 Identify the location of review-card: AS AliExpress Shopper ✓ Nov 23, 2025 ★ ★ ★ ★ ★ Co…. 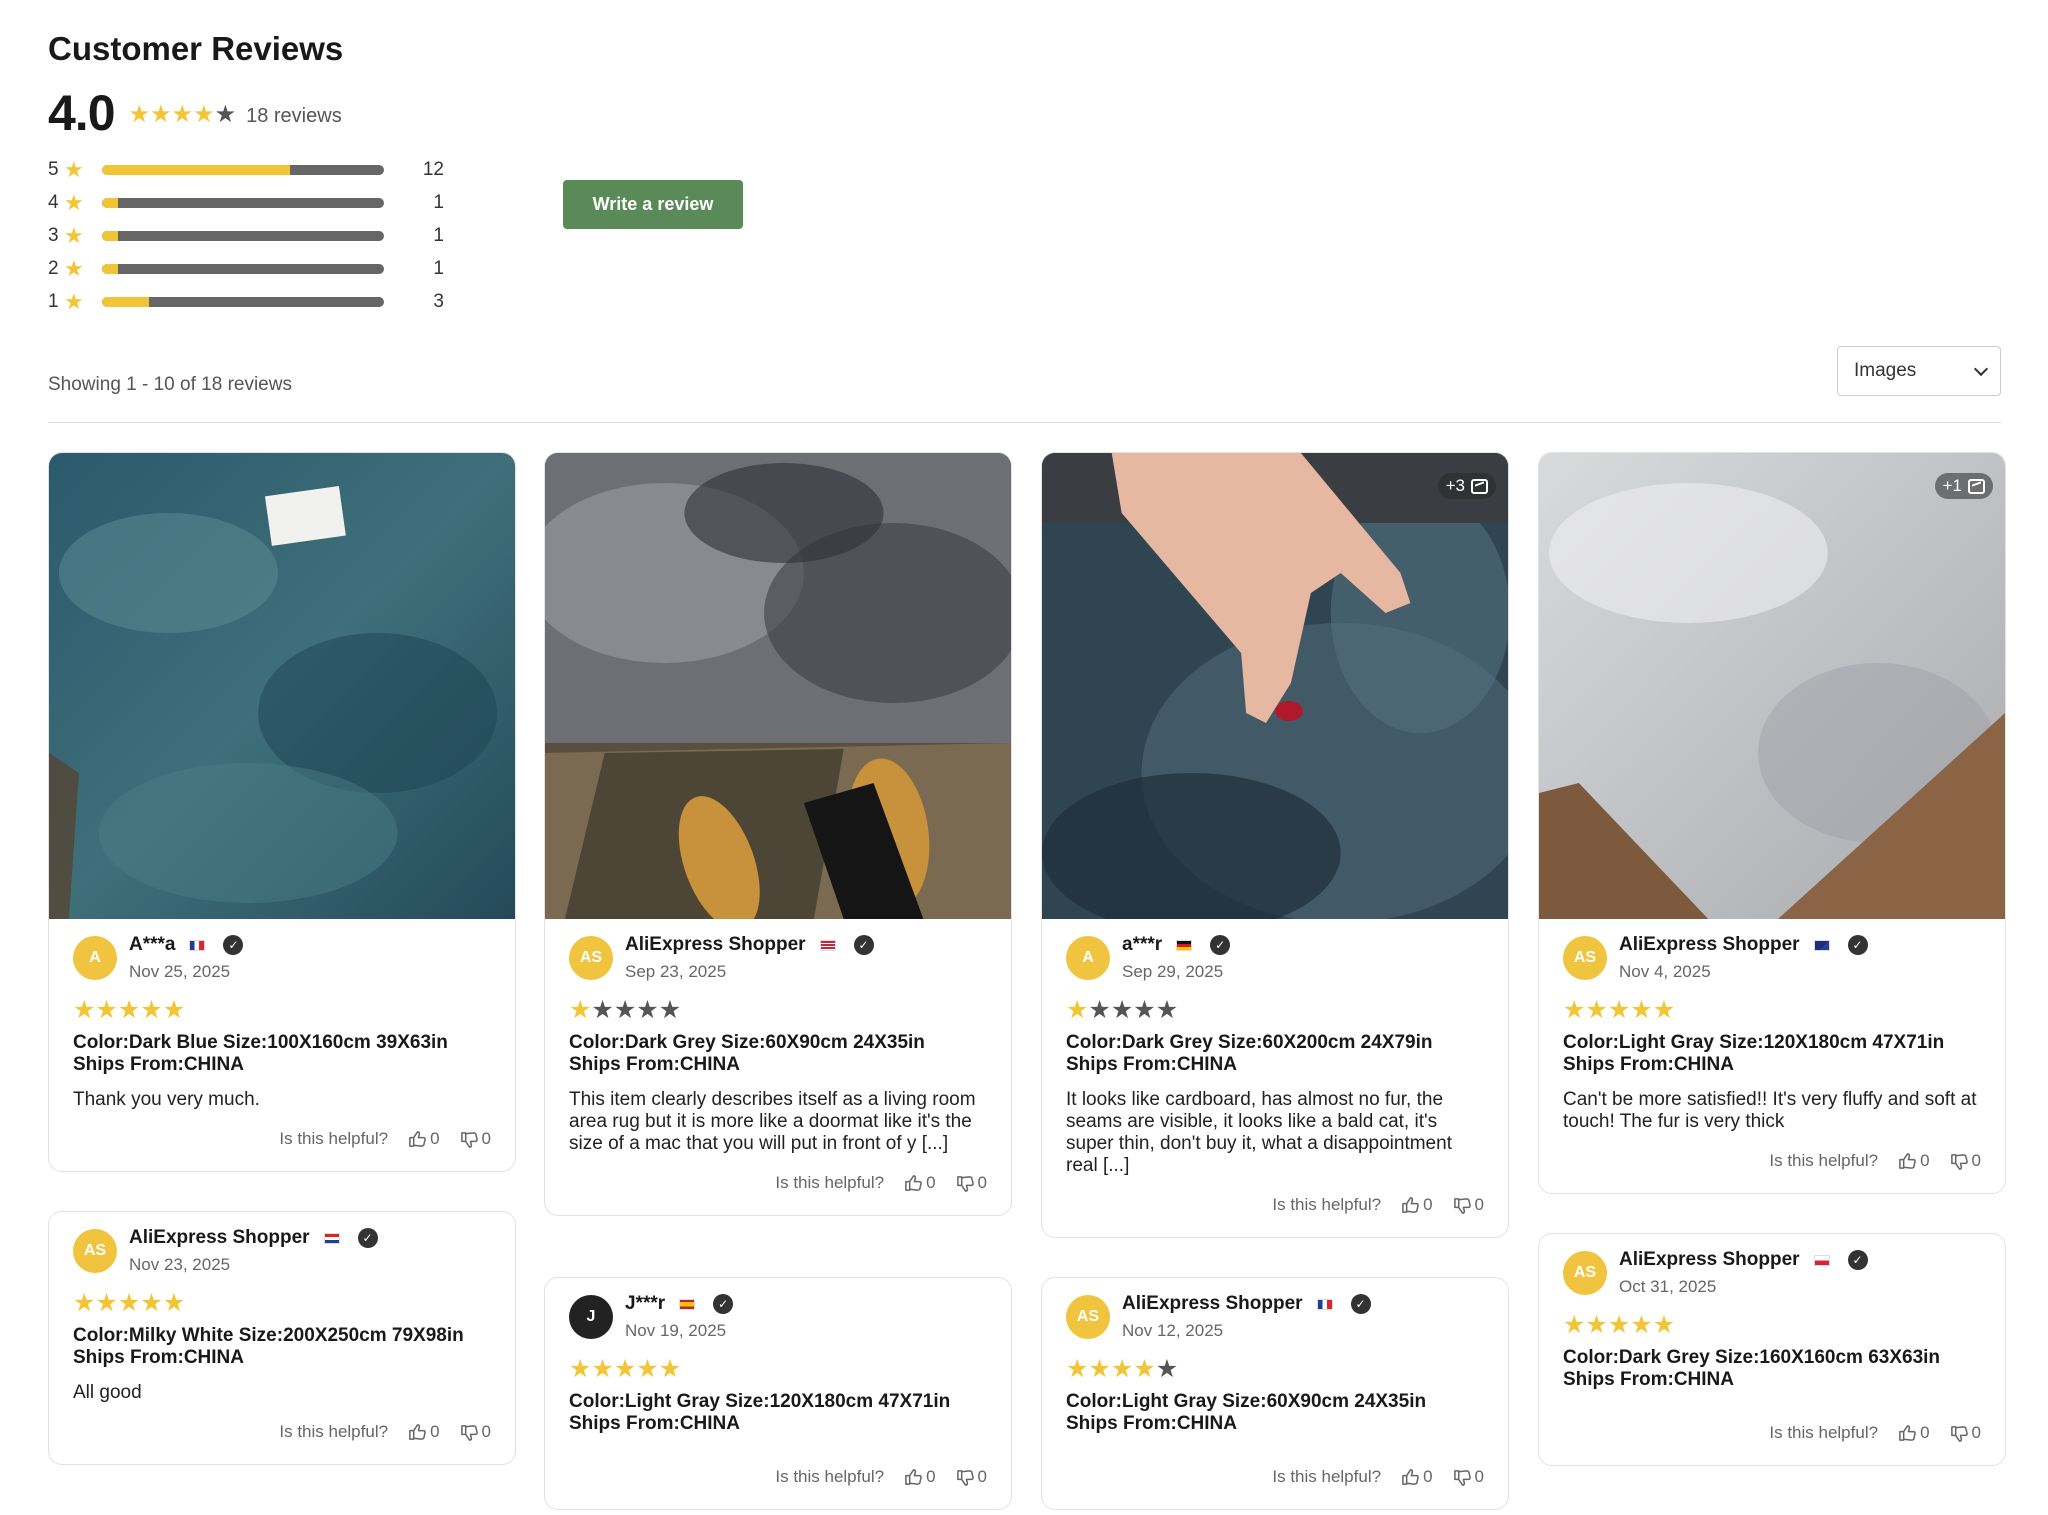
(282, 1338).